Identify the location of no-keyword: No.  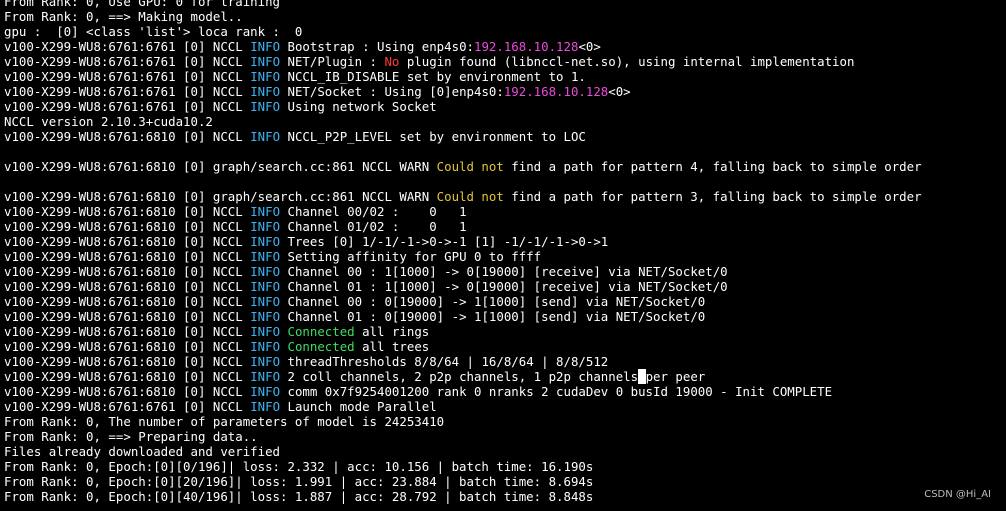
(392, 61).